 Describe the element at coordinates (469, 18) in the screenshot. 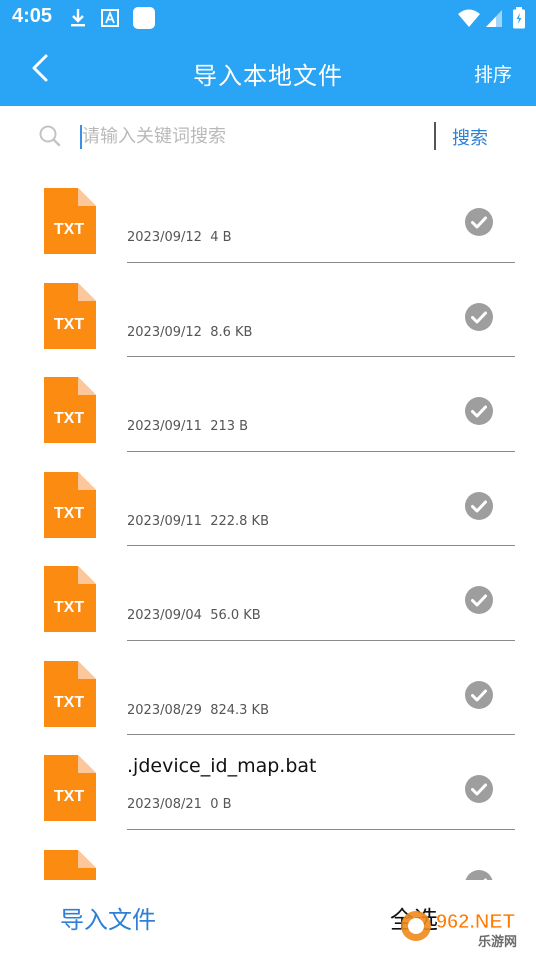

I see `wifi-icon` at that location.